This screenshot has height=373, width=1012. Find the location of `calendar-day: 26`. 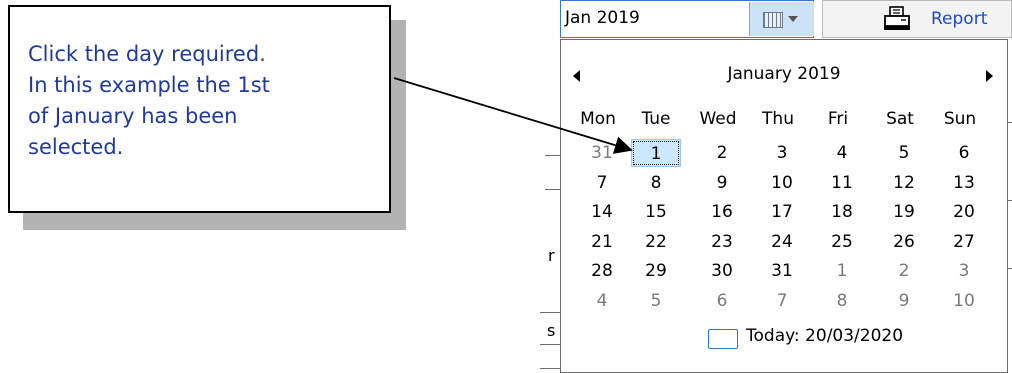

calendar-day: 26 is located at coordinates (904, 242).